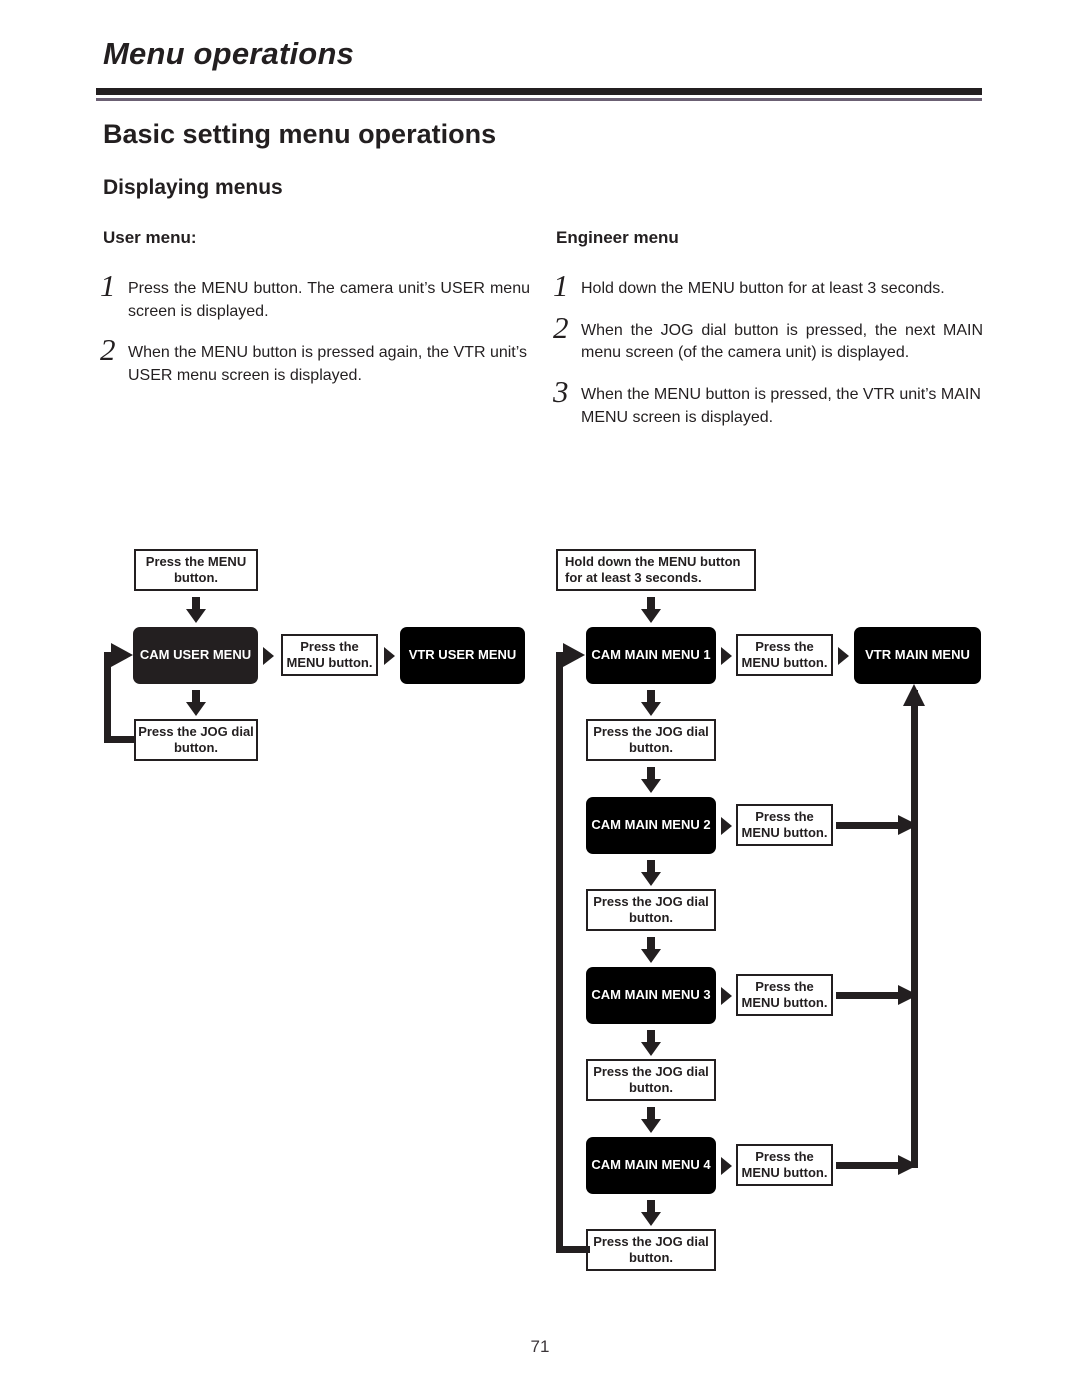 The width and height of the screenshot is (1080, 1397). I want to click on engineer-menu-heading: Engineer menu, so click(617, 237).